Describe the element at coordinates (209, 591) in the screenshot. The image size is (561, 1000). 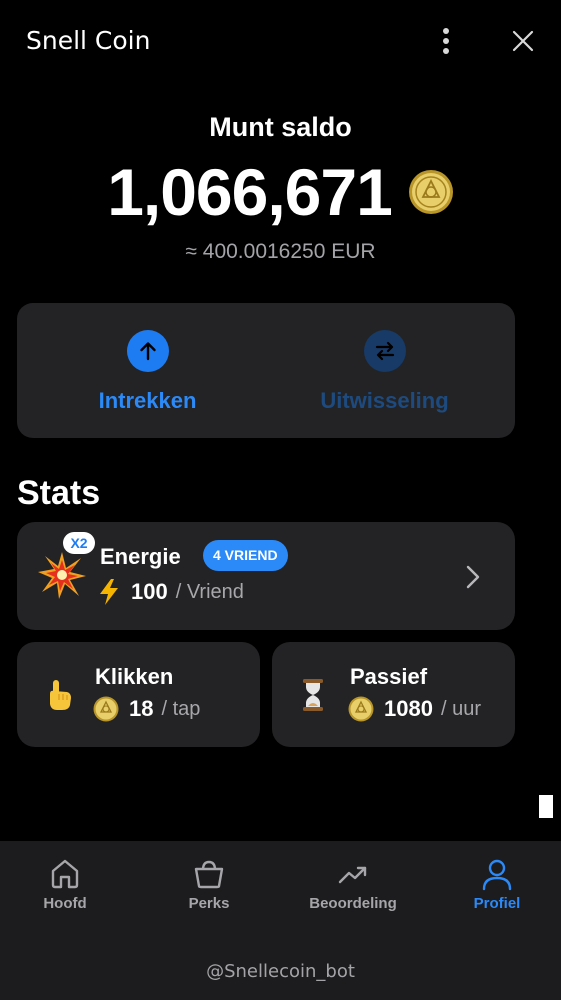
I see `energy-unit: / Vriend` at that location.